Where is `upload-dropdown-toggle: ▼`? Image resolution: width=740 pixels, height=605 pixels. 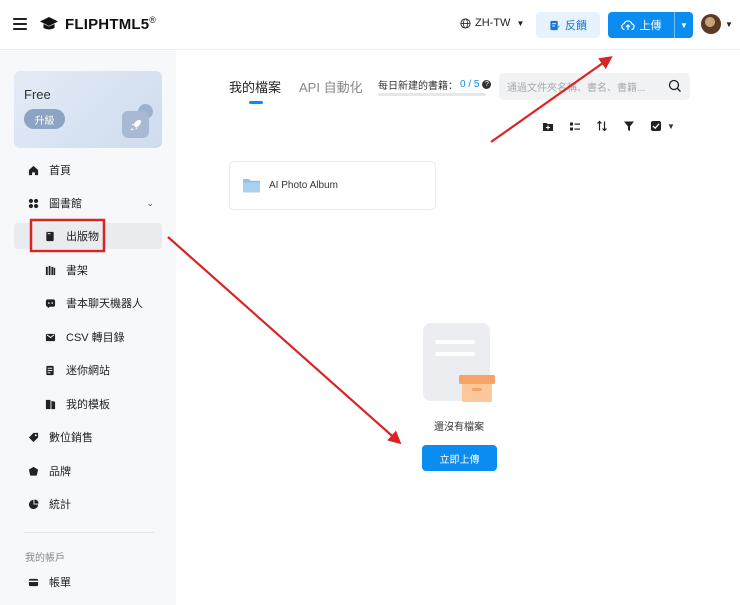 upload-dropdown-toggle: ▼ is located at coordinates (684, 25).